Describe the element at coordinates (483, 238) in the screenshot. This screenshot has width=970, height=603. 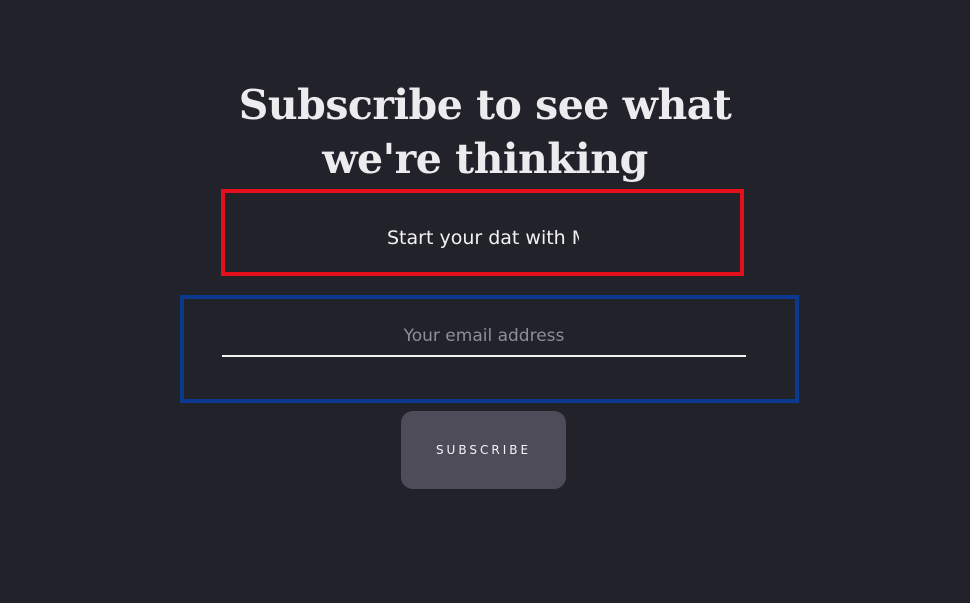
I see `tagline-text: Start your dat with M` at that location.